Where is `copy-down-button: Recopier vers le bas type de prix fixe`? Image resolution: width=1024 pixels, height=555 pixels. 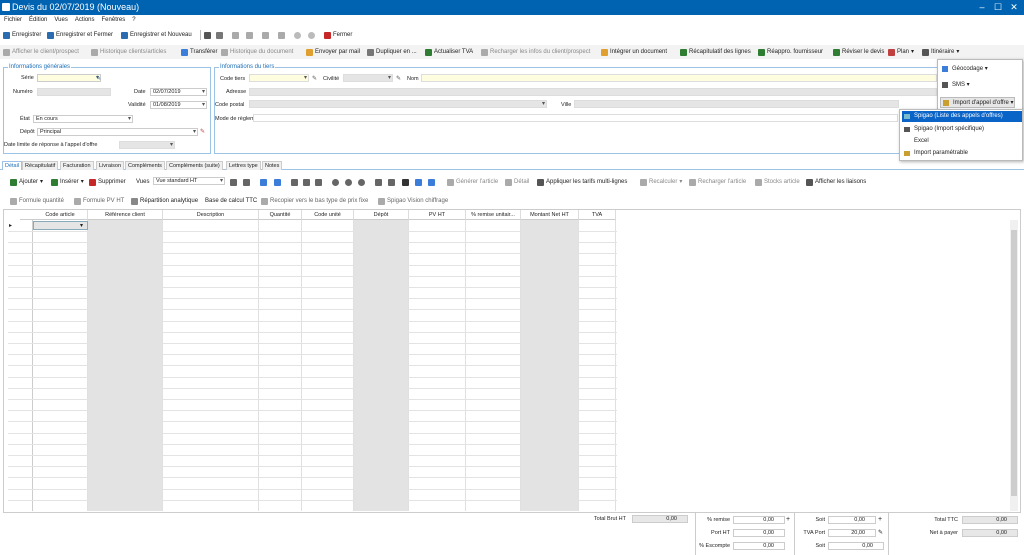 copy-down-button: Recopier vers le bas type de prix fixe is located at coordinates (314, 201).